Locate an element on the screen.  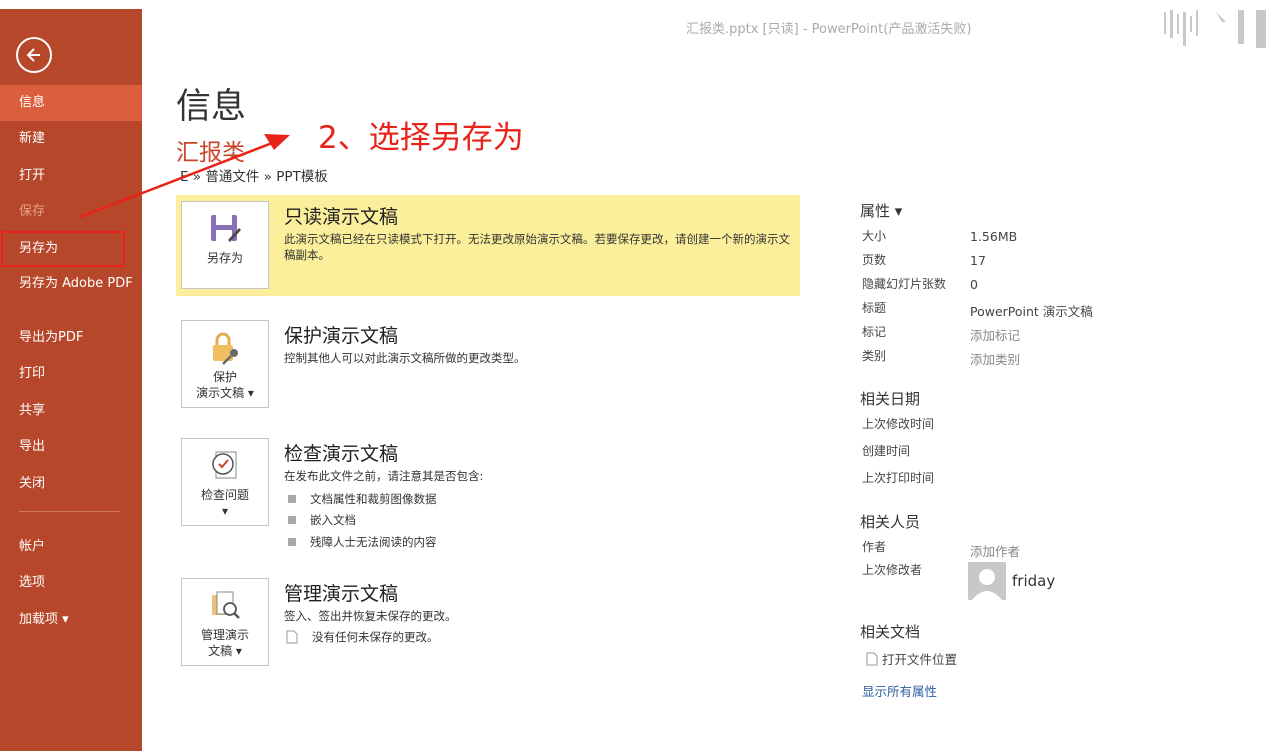
prop-label-category: 类别 is located at coordinates (874, 356).